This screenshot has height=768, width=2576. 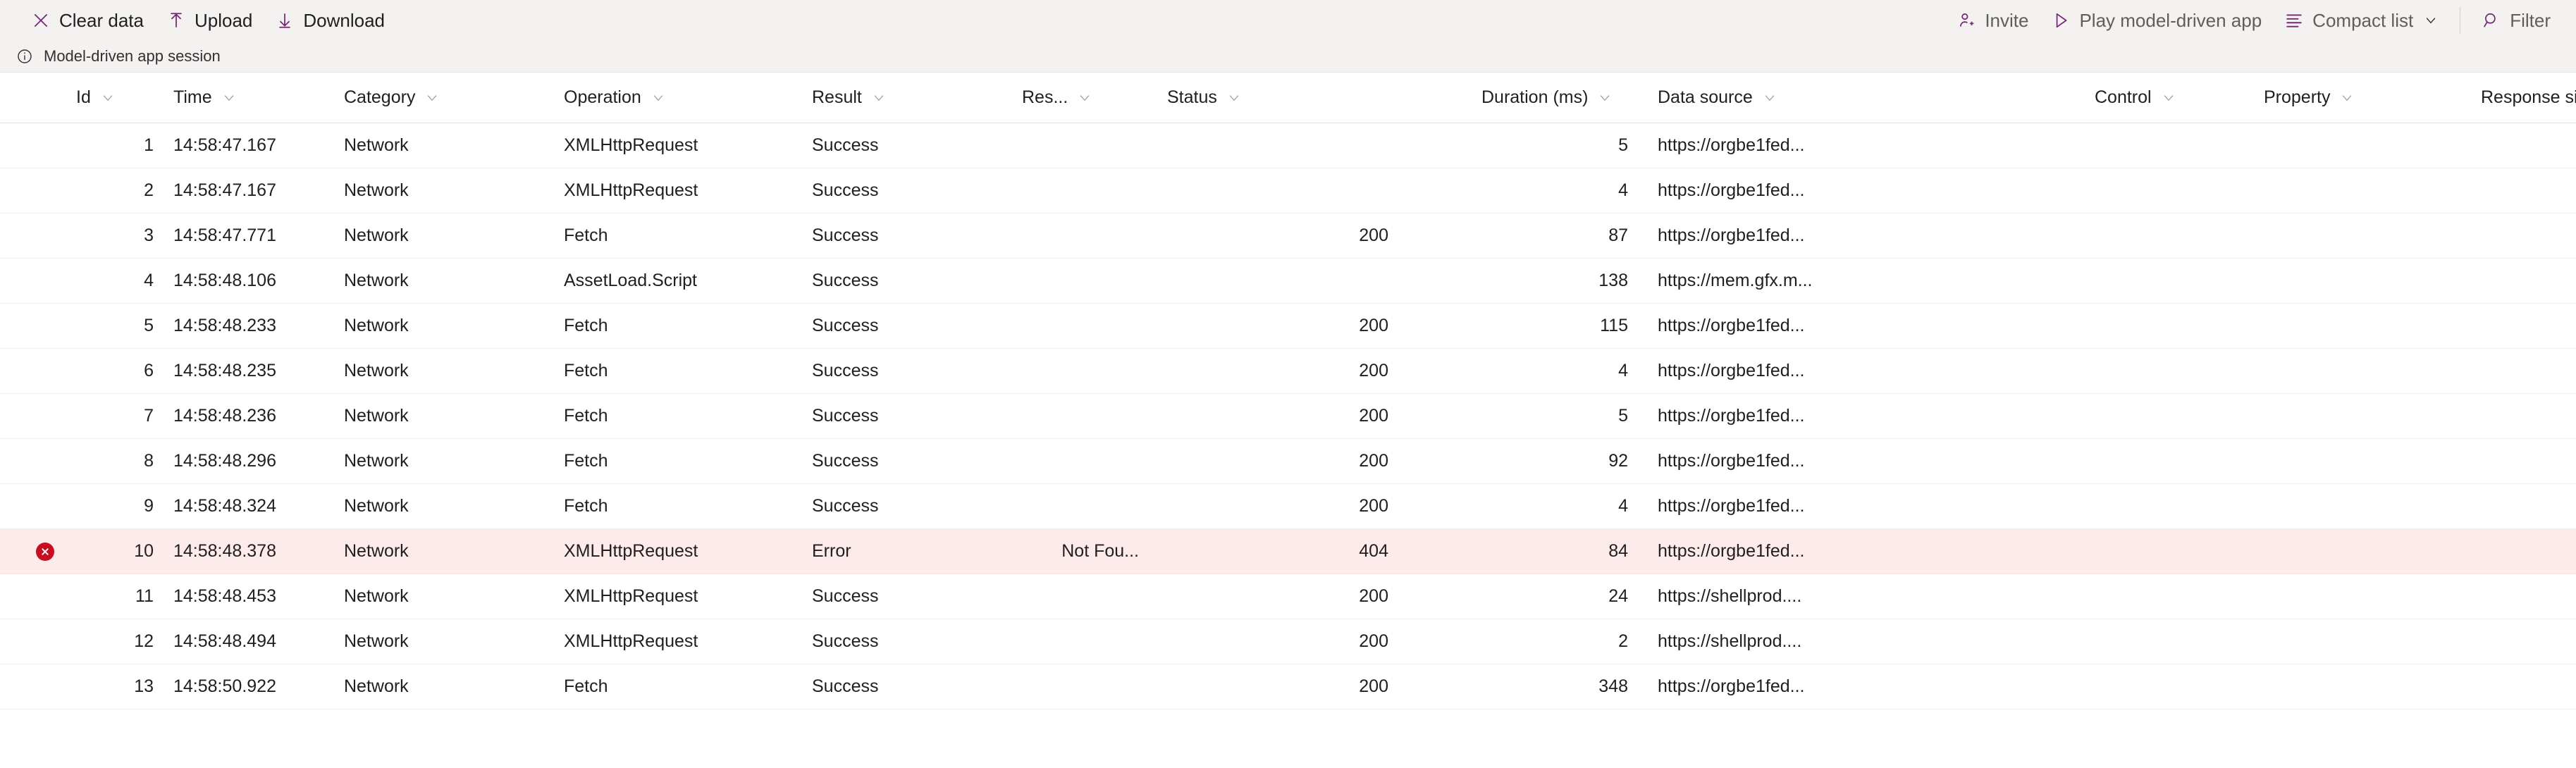 What do you see at coordinates (2523, 596) in the screenshot?
I see `row-cell-response-size: 25,991` at bounding box center [2523, 596].